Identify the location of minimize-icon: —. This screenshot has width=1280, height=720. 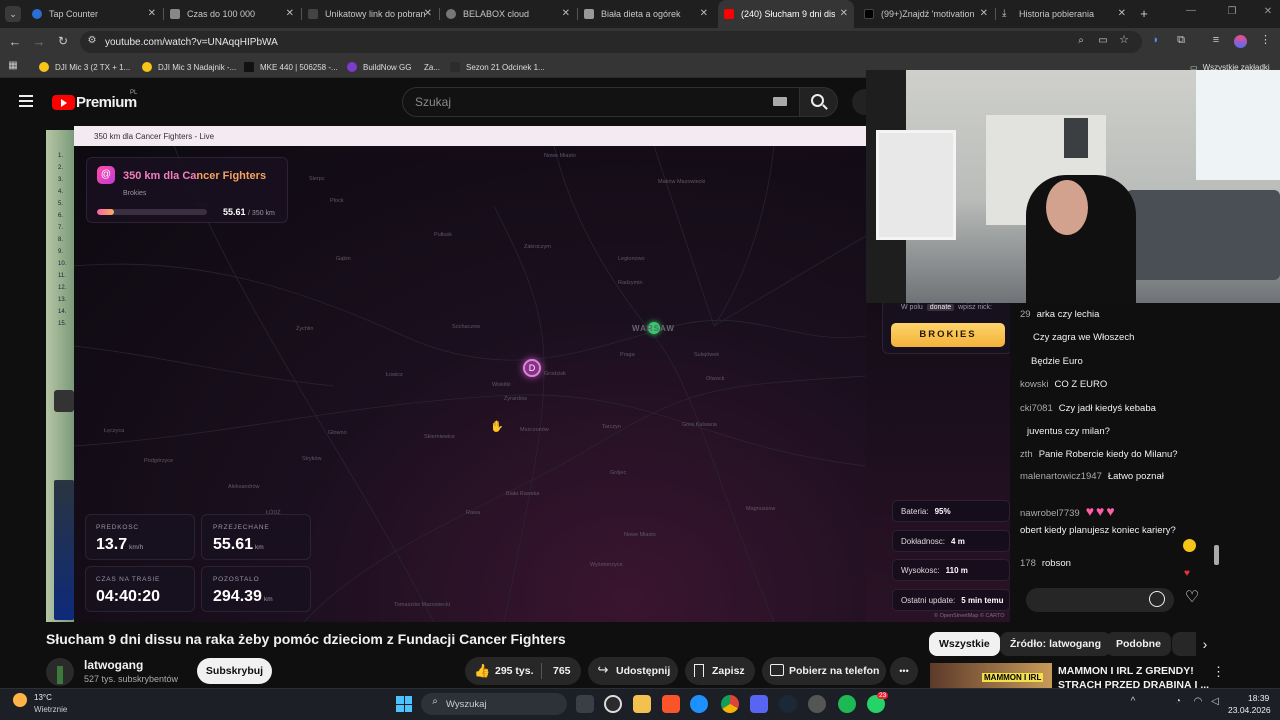
(1191, 11).